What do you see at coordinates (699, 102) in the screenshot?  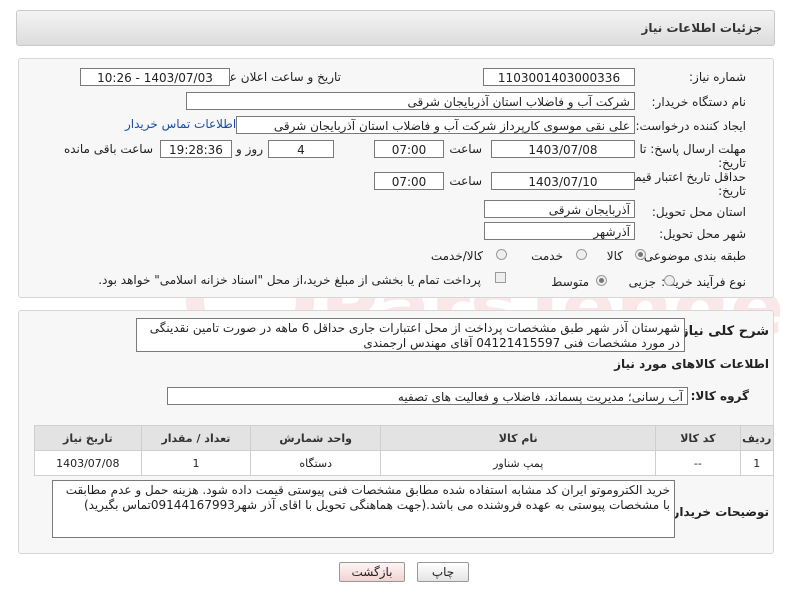 I see `buyer-org-label: نام دستگاه خریدار:` at bounding box center [699, 102].